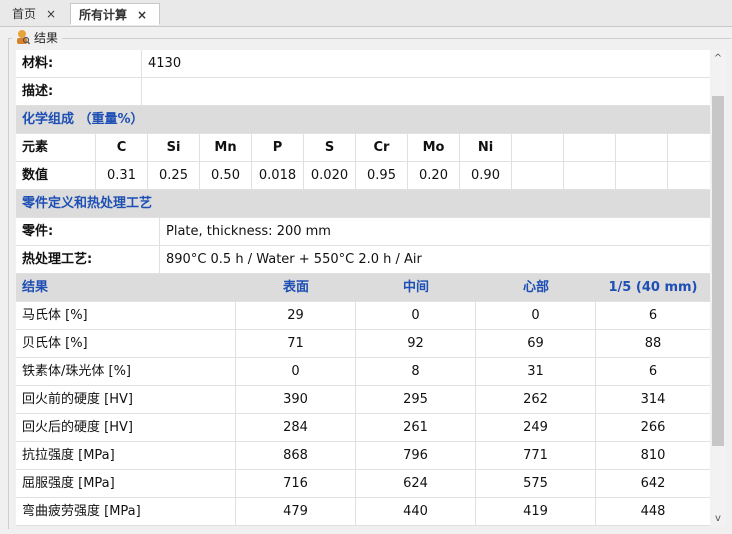 This screenshot has width=732, height=534. Describe the element at coordinates (653, 511) in the screenshot. I see `result-value: 448` at that location.